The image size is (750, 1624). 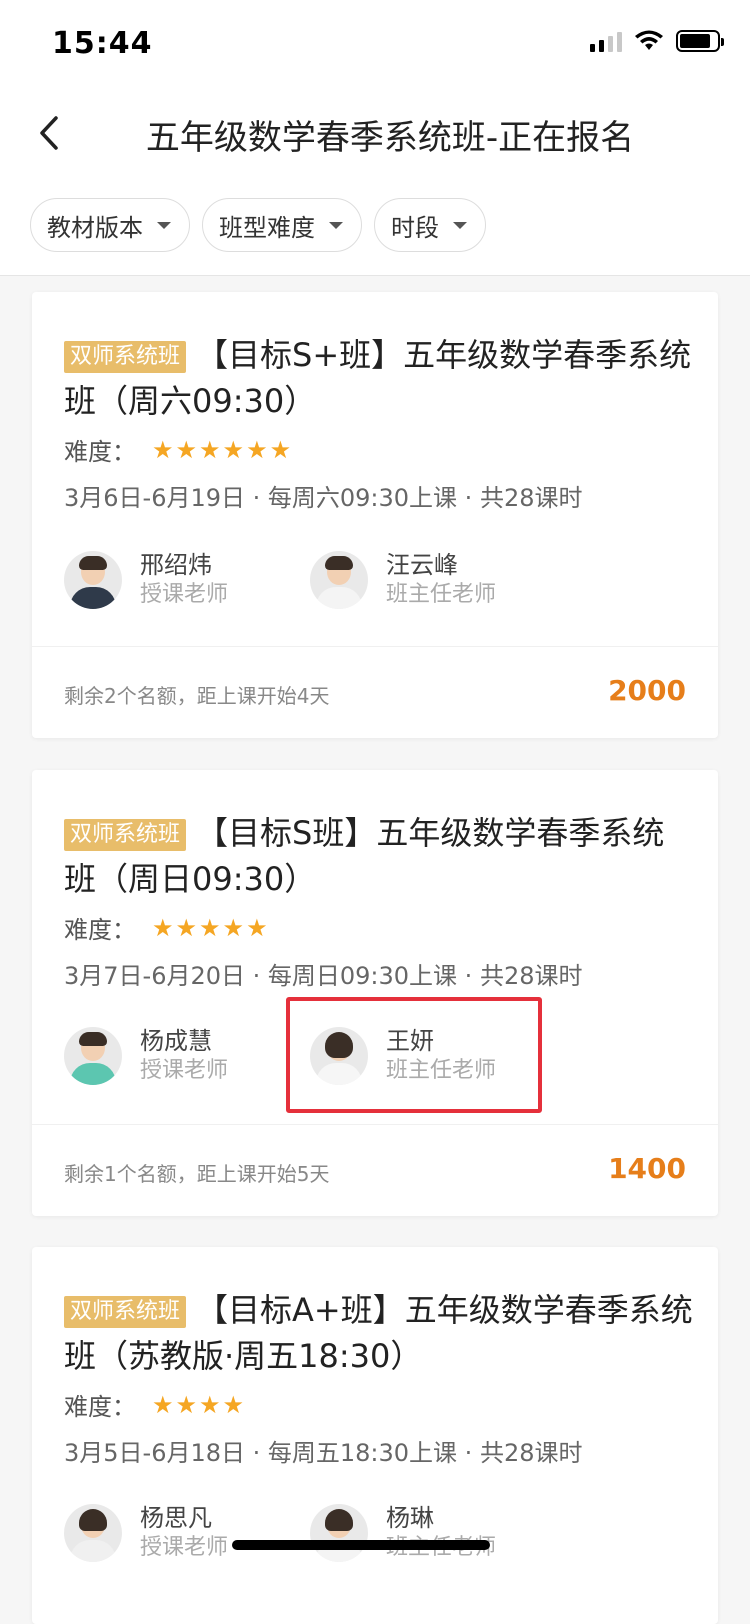 What do you see at coordinates (176, 1041) in the screenshot?
I see `teacher-name: 杨成慧` at bounding box center [176, 1041].